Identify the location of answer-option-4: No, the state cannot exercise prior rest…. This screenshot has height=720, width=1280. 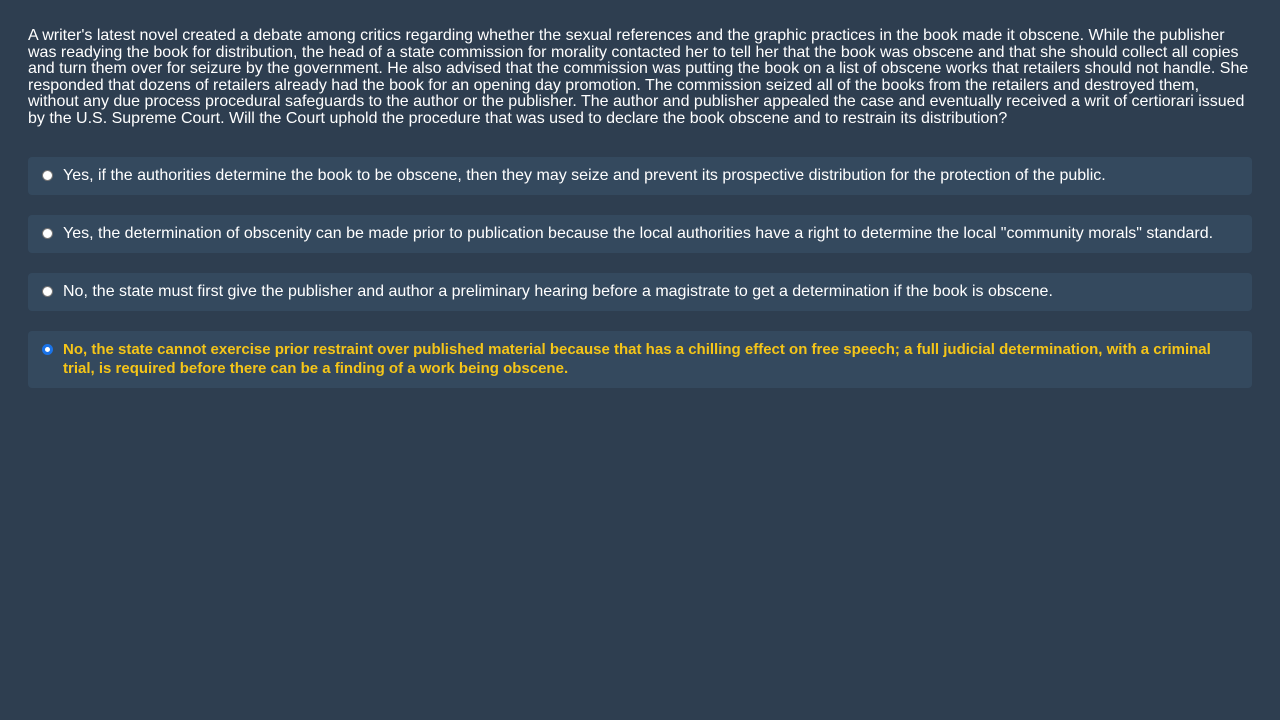
(640, 359).